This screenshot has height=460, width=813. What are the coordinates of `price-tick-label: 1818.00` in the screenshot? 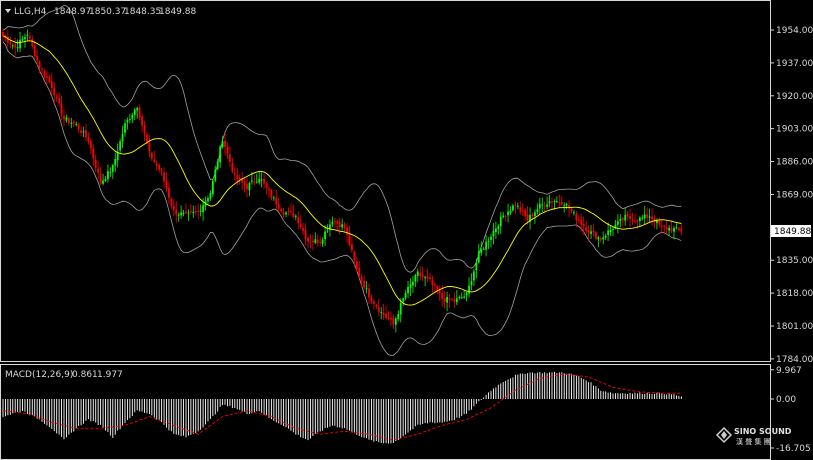 It's located at (794, 294).